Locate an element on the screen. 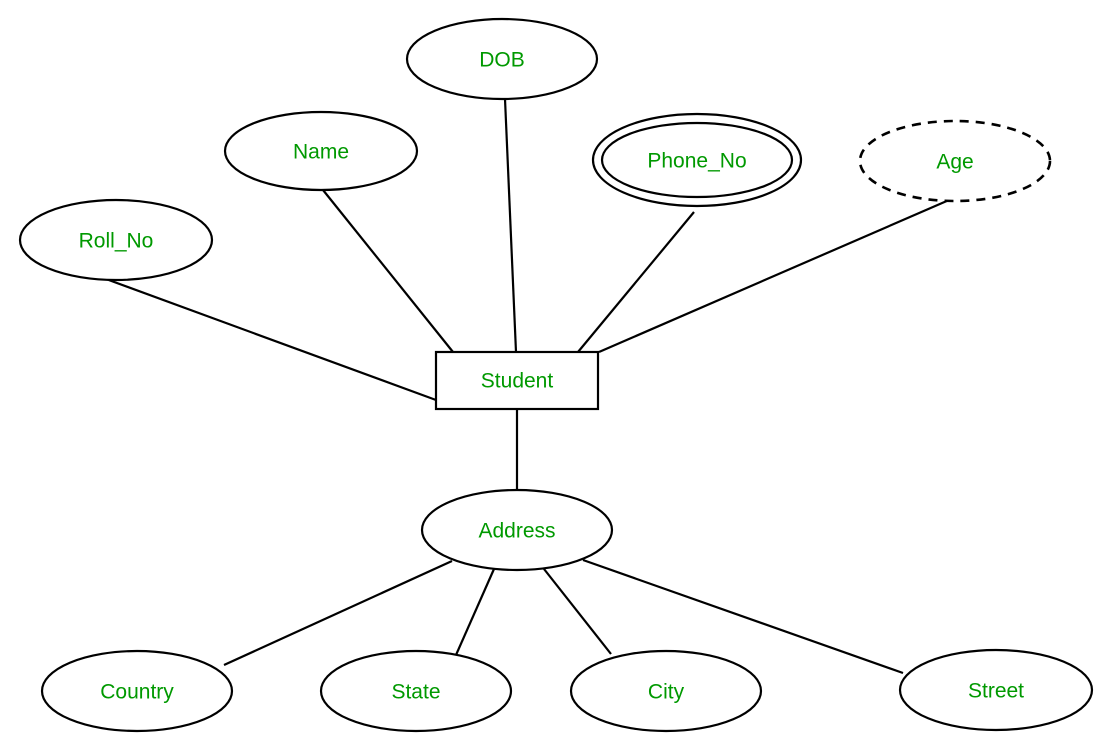 Image resolution: width=1112 pixels, height=753 pixels. node-country: Country is located at coordinates (137, 691).